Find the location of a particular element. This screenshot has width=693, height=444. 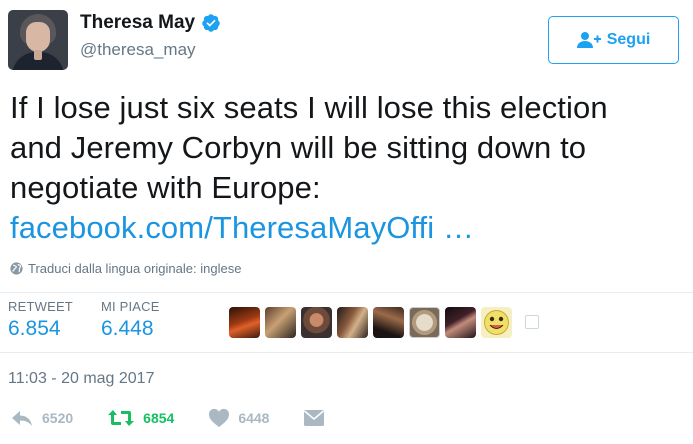

reply-count: 6520 is located at coordinates (58, 418).